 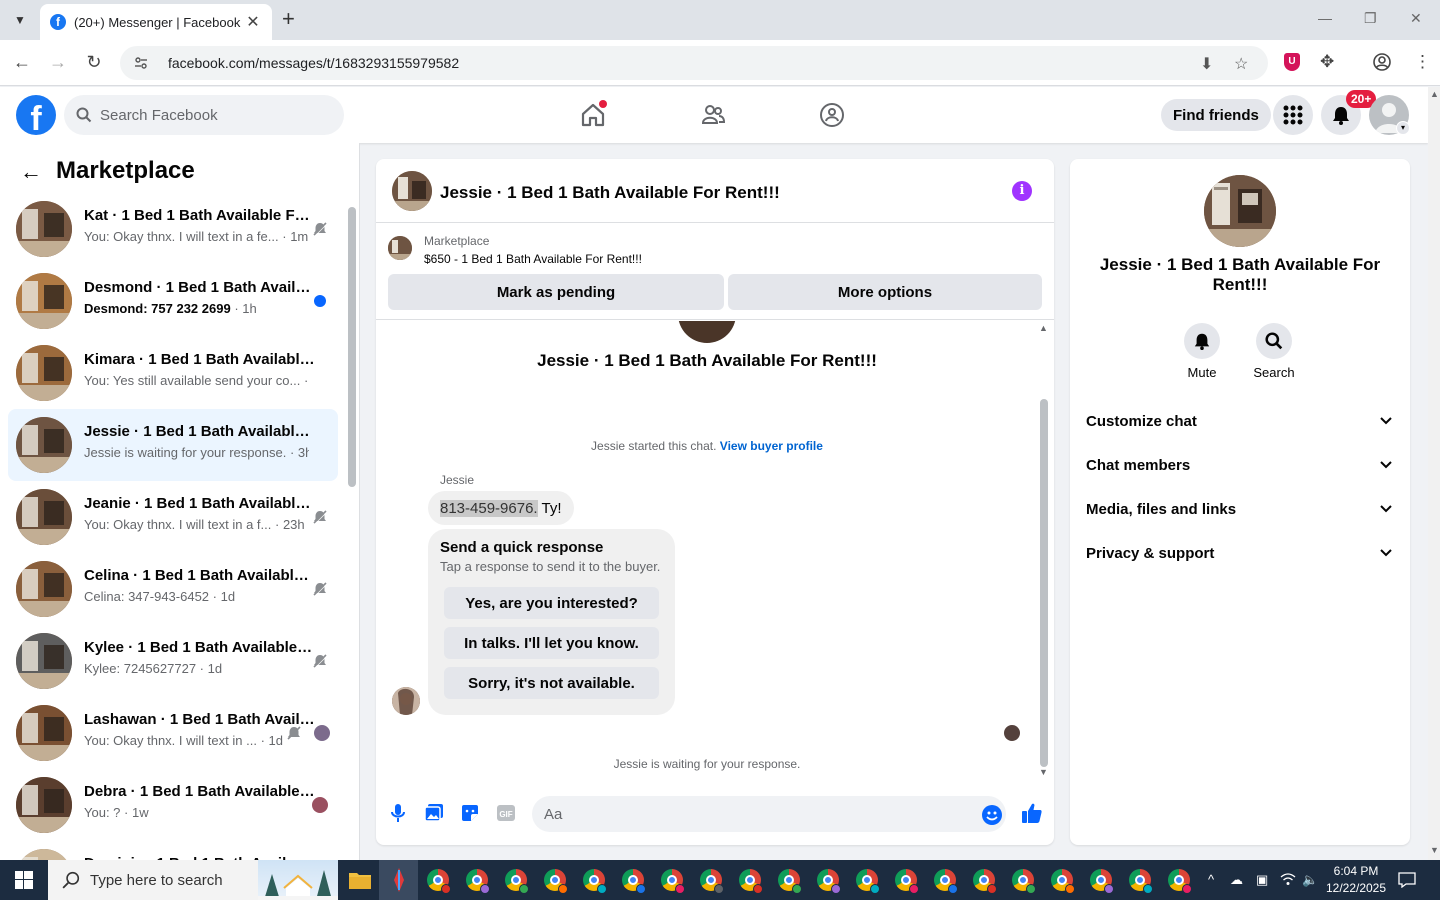 I want to click on scrollbar-thumb, so click(x=352, y=347).